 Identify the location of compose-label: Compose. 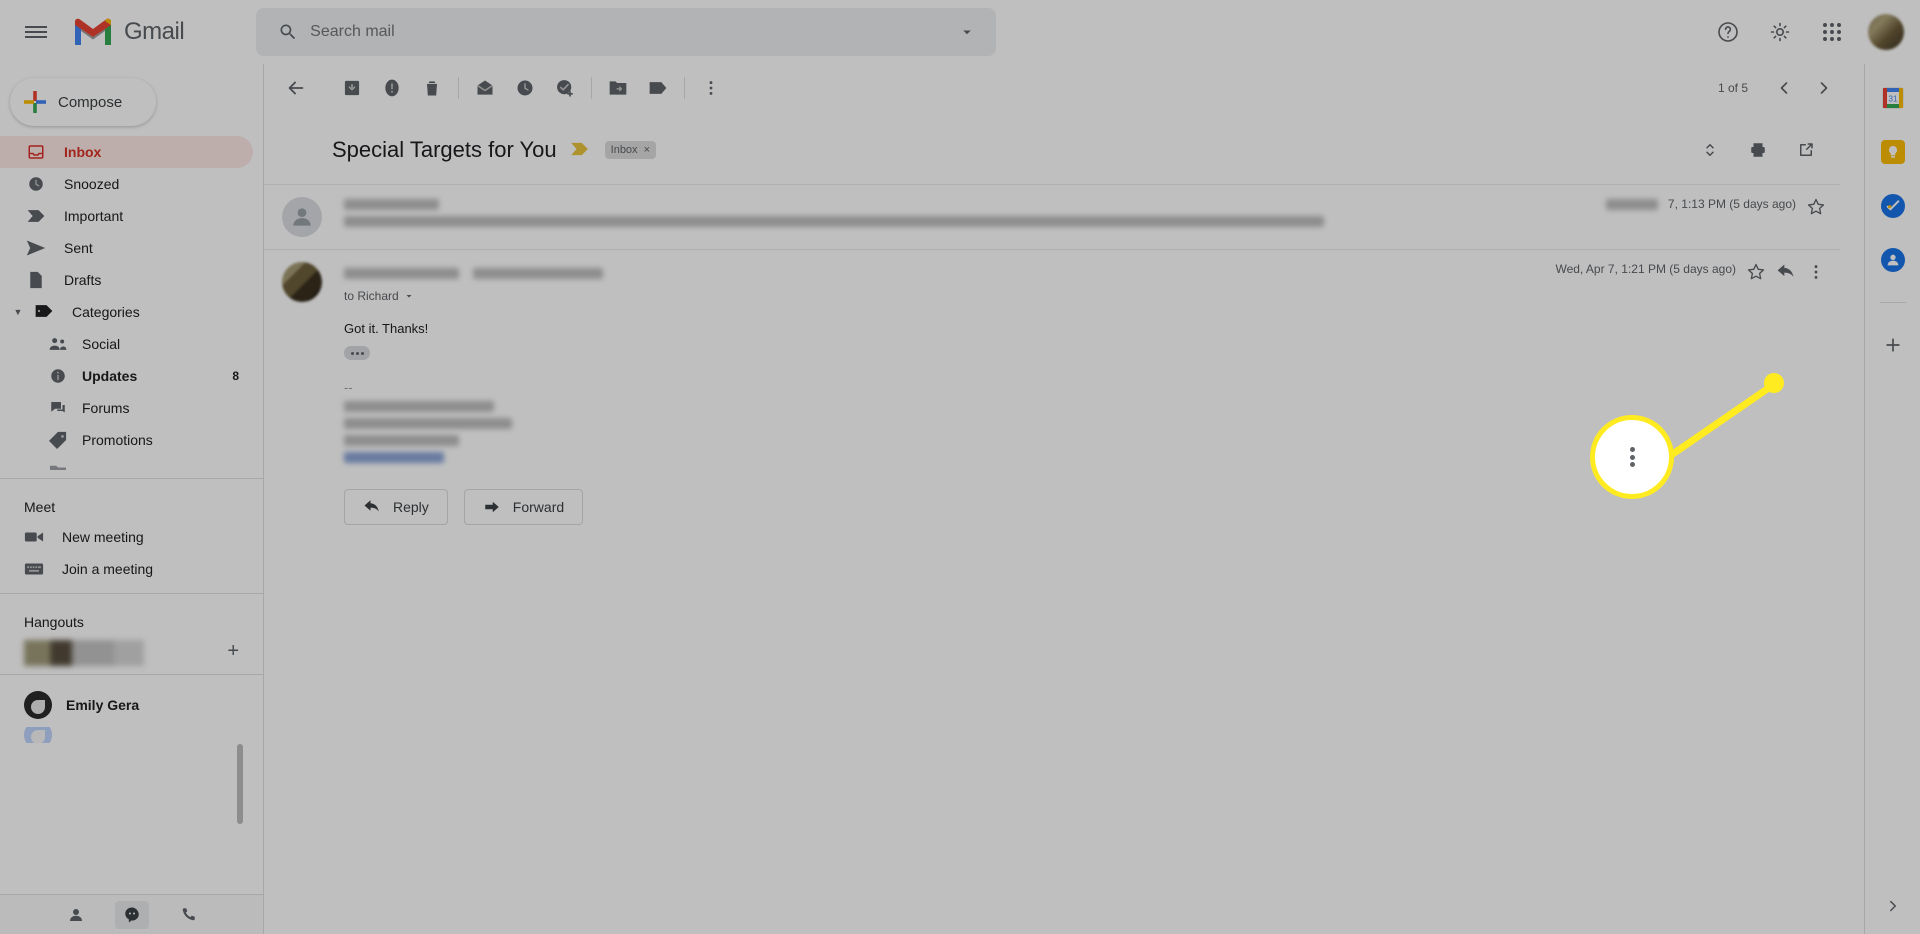
(90, 102).